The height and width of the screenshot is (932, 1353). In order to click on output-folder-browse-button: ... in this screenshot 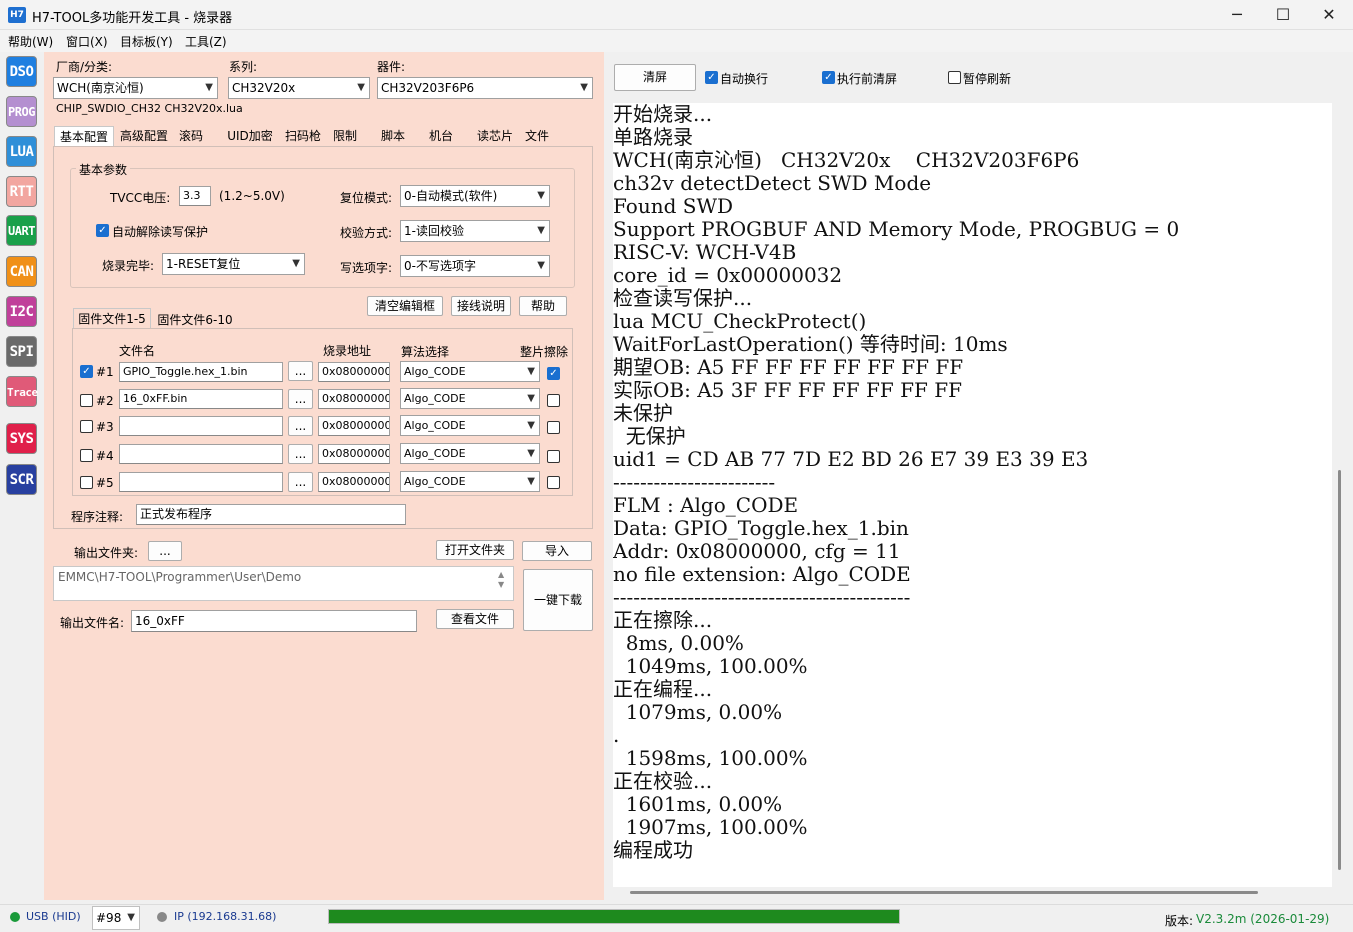, I will do `click(165, 551)`.